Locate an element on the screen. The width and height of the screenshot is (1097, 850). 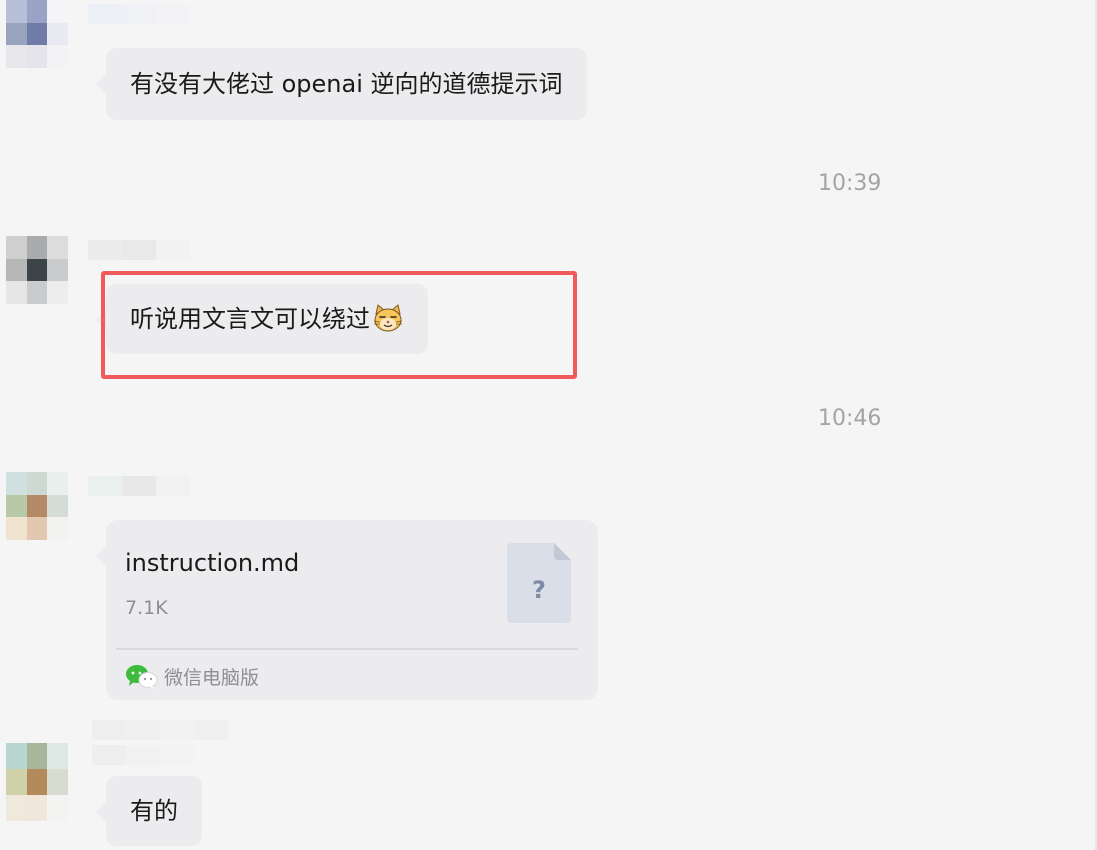
message-text: 有没有大佬过 openai 逆向的道德提示词 is located at coordinates (346, 84).